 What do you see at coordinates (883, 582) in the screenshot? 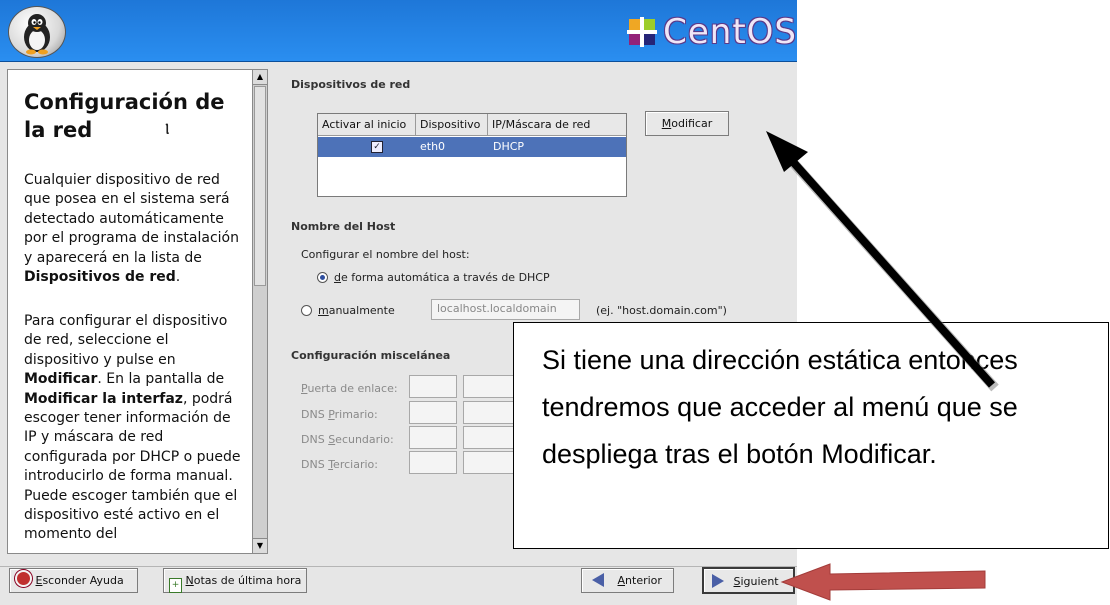
I see `red-arrow` at bounding box center [883, 582].